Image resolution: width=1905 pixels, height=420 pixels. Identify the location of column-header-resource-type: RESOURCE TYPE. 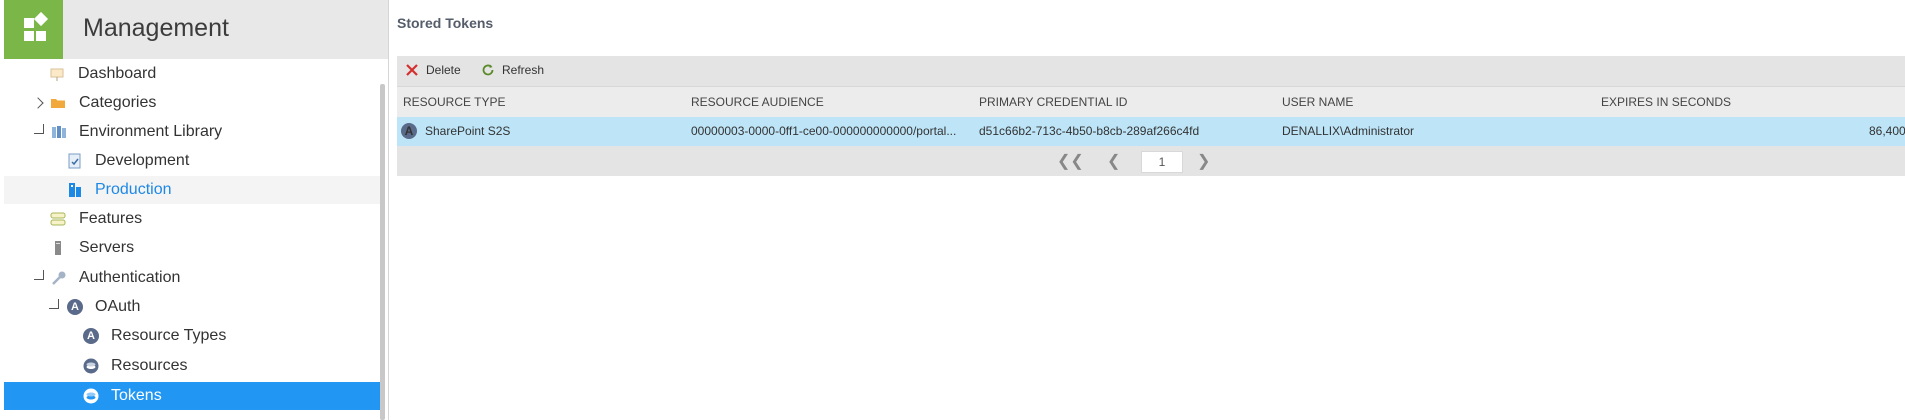
(454, 102).